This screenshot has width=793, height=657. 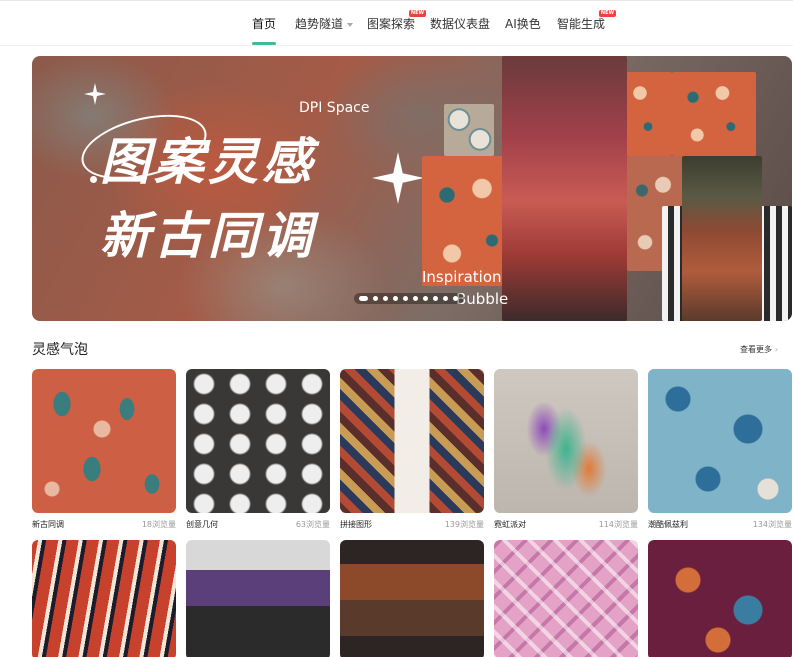 I want to click on banner-title-line1: 图案灵感, so click(x=208, y=162).